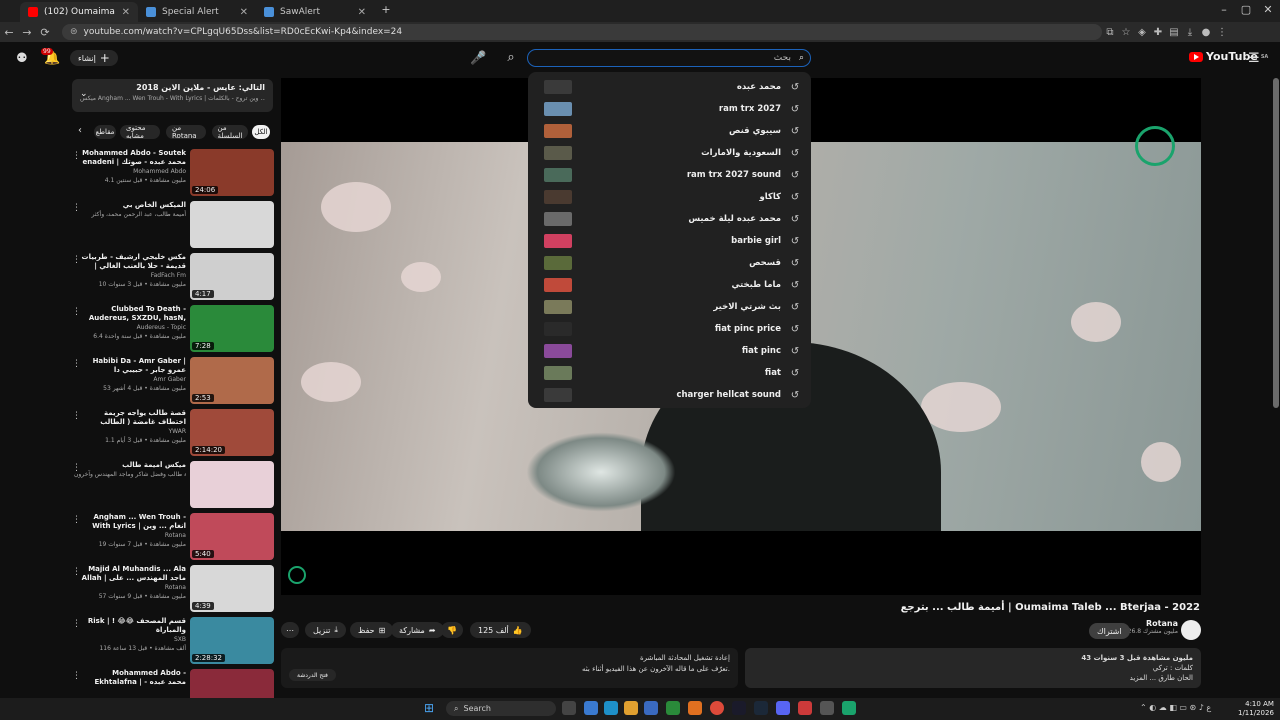  What do you see at coordinates (1222, 32) in the screenshot?
I see `menu-icon: ⋮` at bounding box center [1222, 32].